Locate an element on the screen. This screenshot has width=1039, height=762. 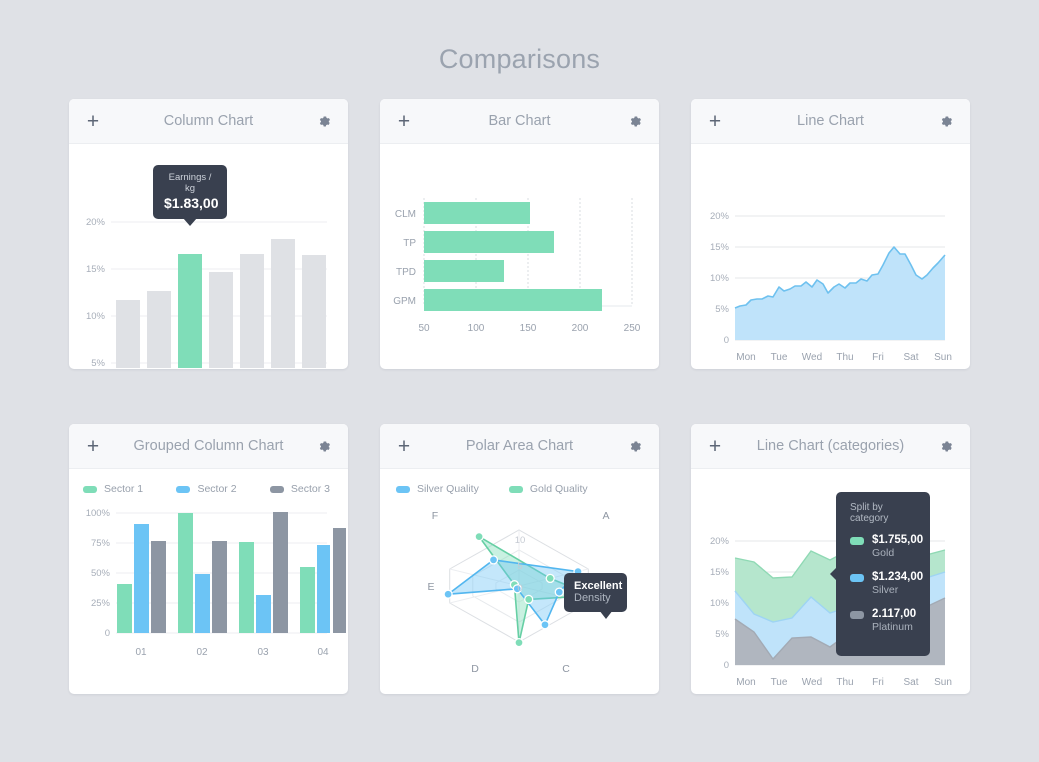
tooltip-item-platinum: 2.117,00 Platinum is located at coordinates (883, 621).